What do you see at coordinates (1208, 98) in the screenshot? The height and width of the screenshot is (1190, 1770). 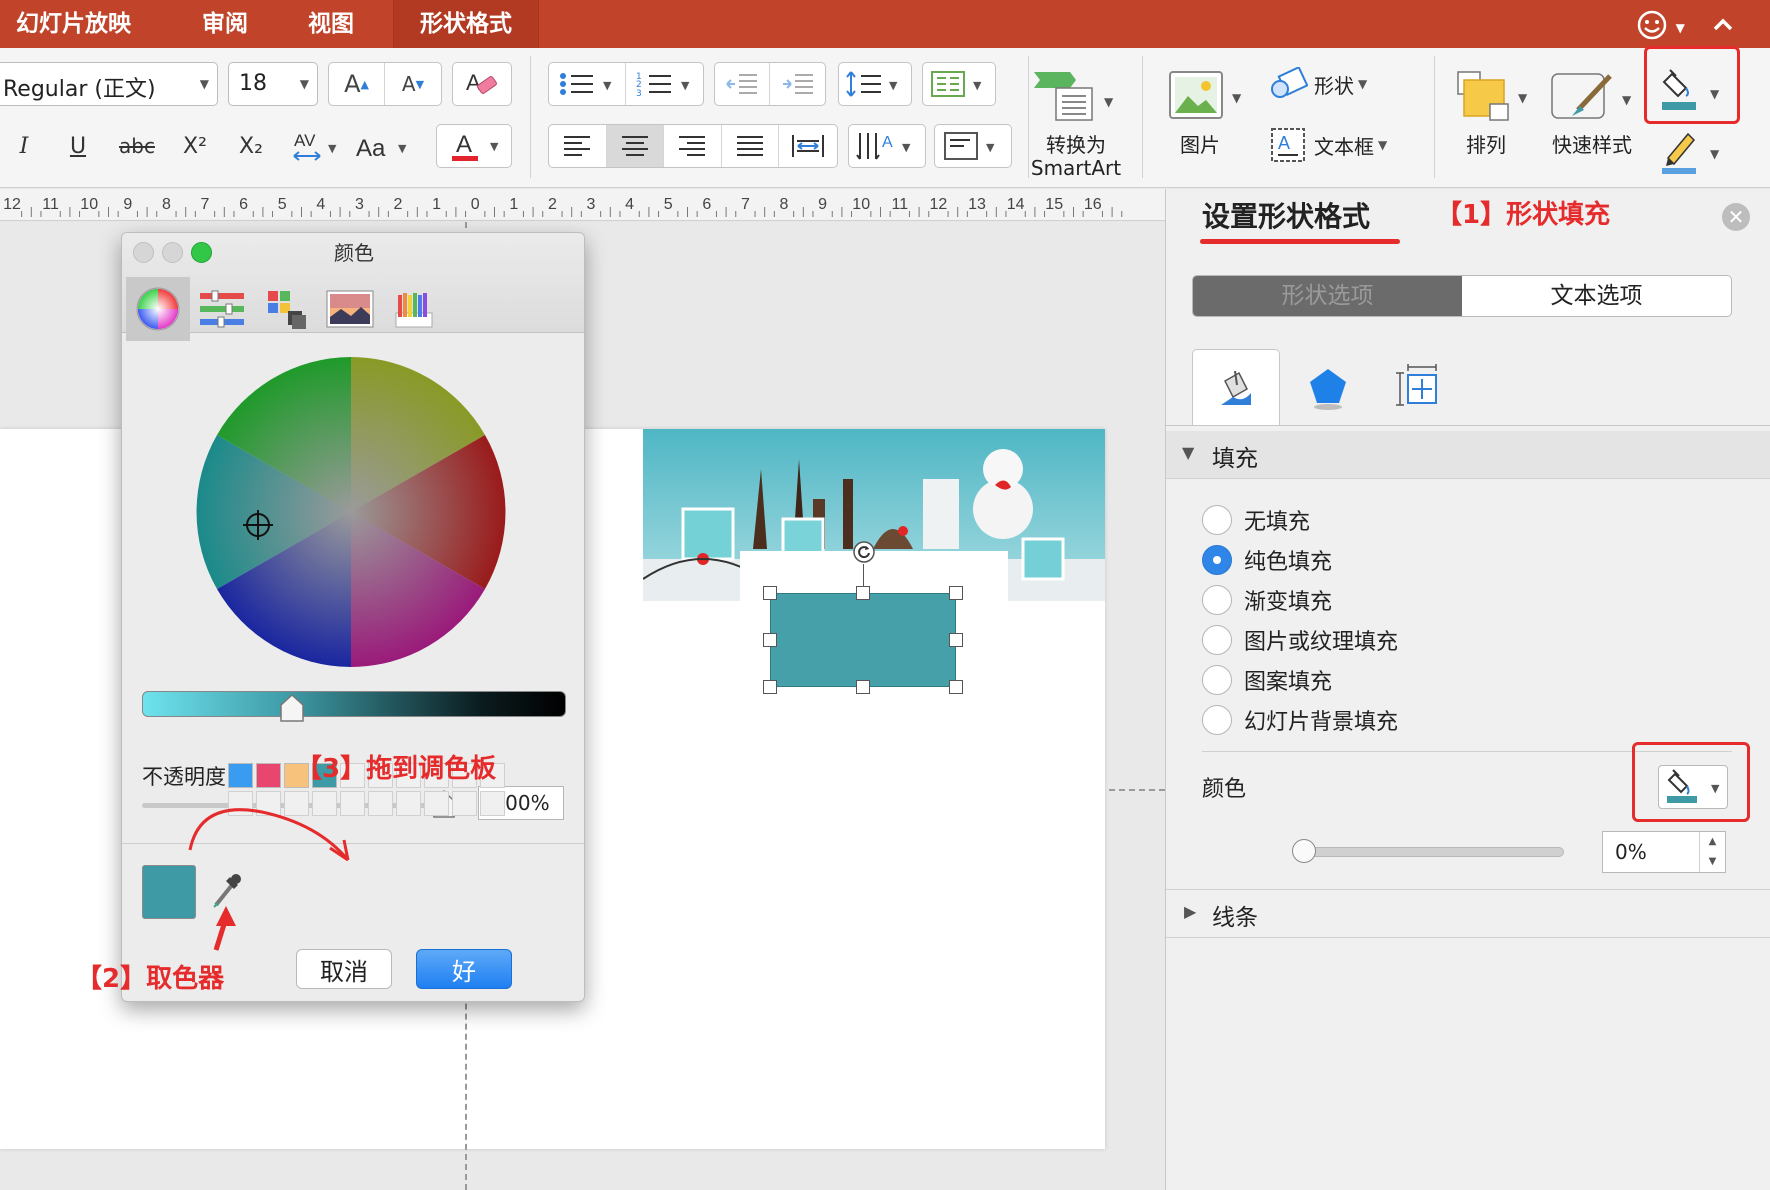 I see `picture-button: ▼` at bounding box center [1208, 98].